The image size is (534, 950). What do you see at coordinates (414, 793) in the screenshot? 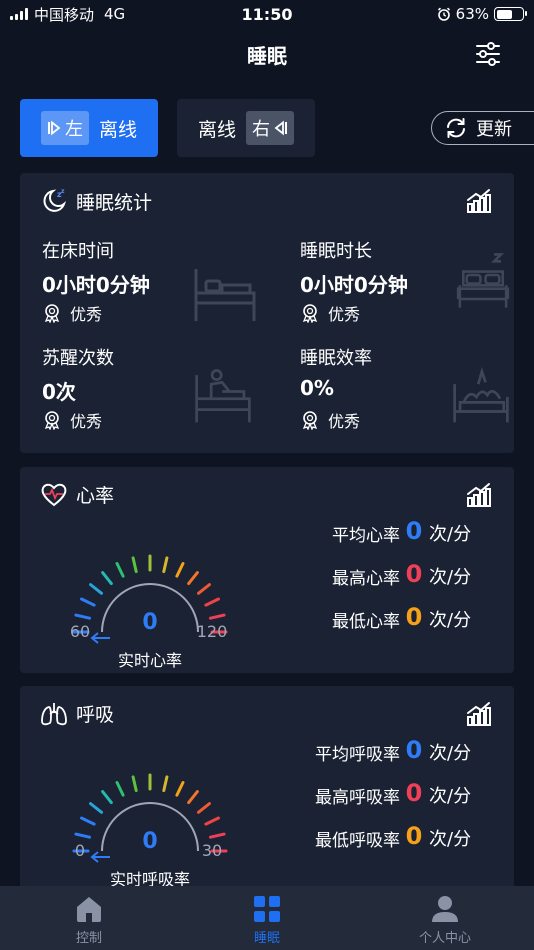
I see `max-breathing-value: 0` at bounding box center [414, 793].